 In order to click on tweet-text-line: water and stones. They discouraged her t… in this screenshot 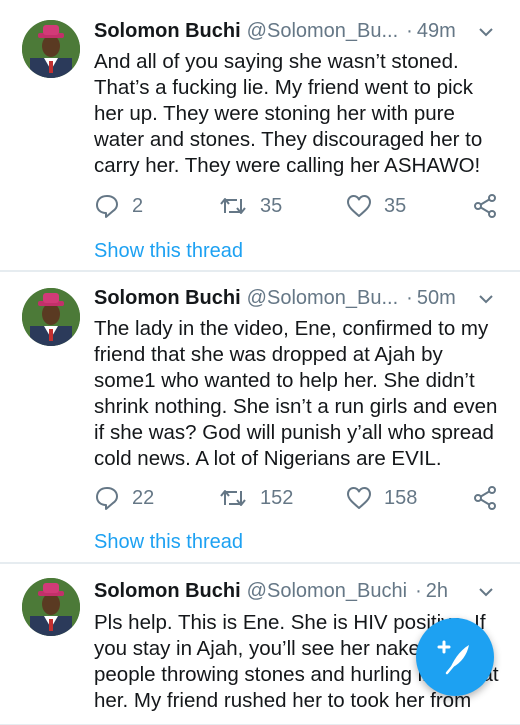, I will do `click(288, 139)`.